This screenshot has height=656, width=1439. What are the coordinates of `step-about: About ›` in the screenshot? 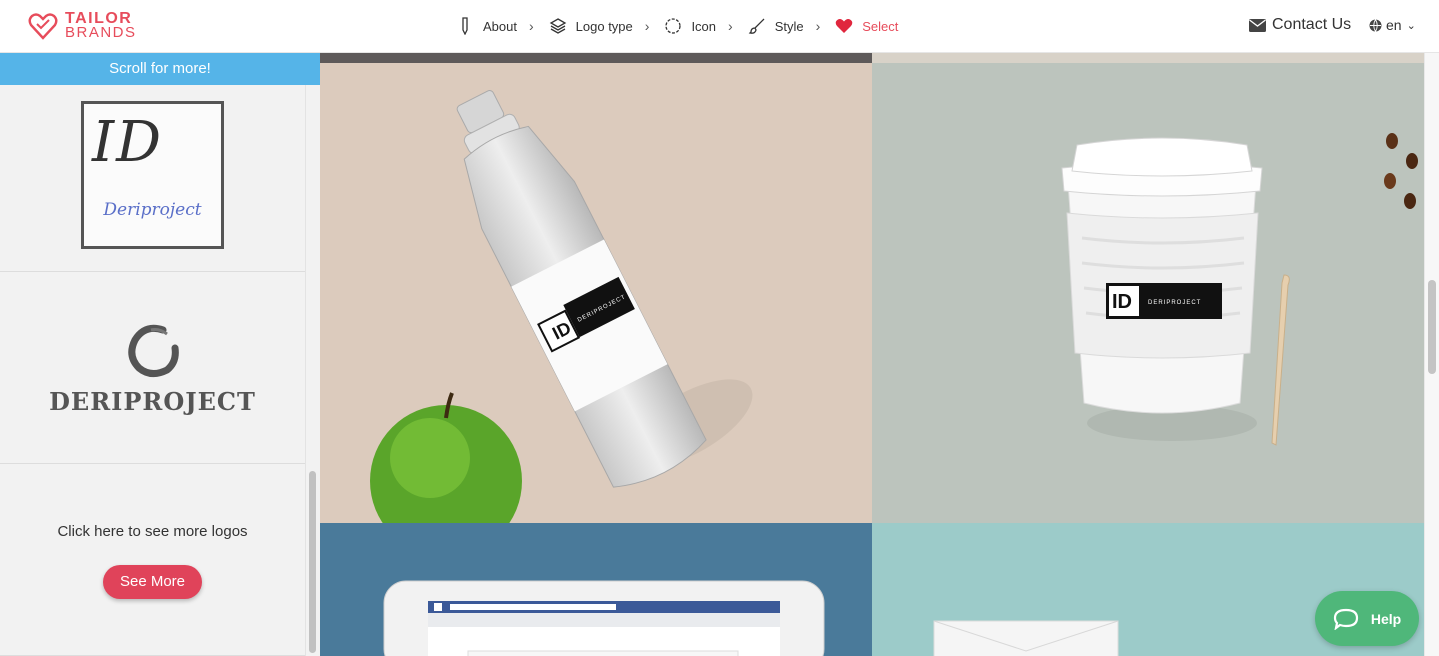 It's located at (494, 26).